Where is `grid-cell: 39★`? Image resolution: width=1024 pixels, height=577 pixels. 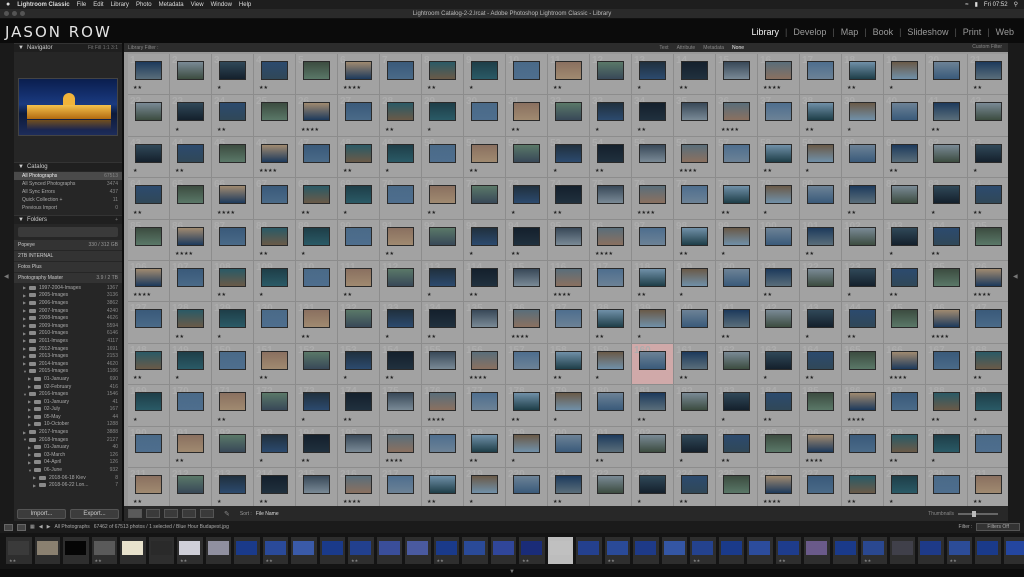 grid-cell: 39★ is located at coordinates (863, 116).